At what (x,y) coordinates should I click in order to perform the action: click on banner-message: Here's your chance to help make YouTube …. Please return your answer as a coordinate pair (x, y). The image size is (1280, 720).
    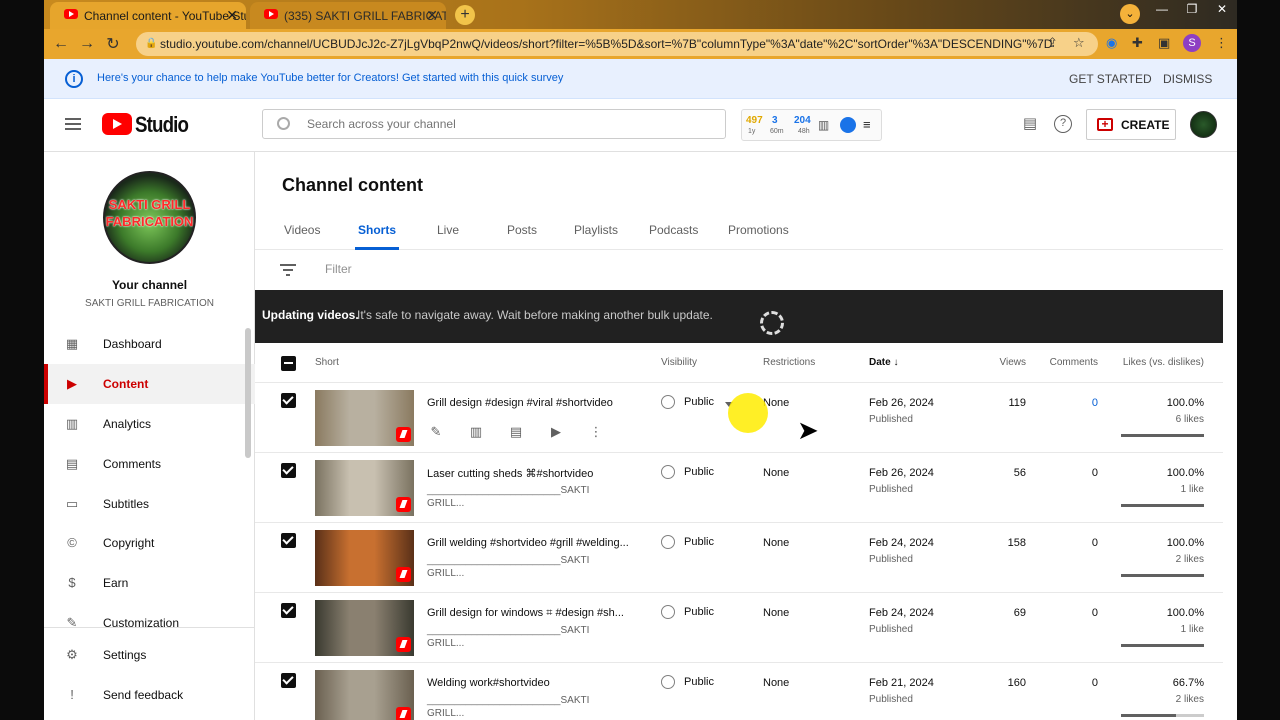
    Looking at the image, I should click on (330, 78).